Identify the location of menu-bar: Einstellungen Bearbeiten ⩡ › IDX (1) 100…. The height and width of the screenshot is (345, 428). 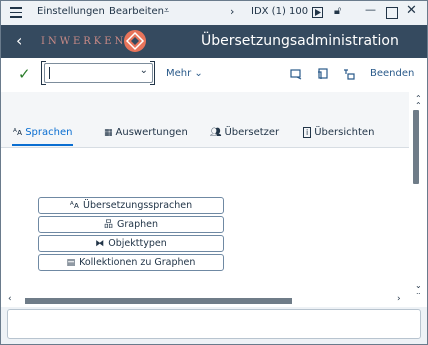
(214, 13).